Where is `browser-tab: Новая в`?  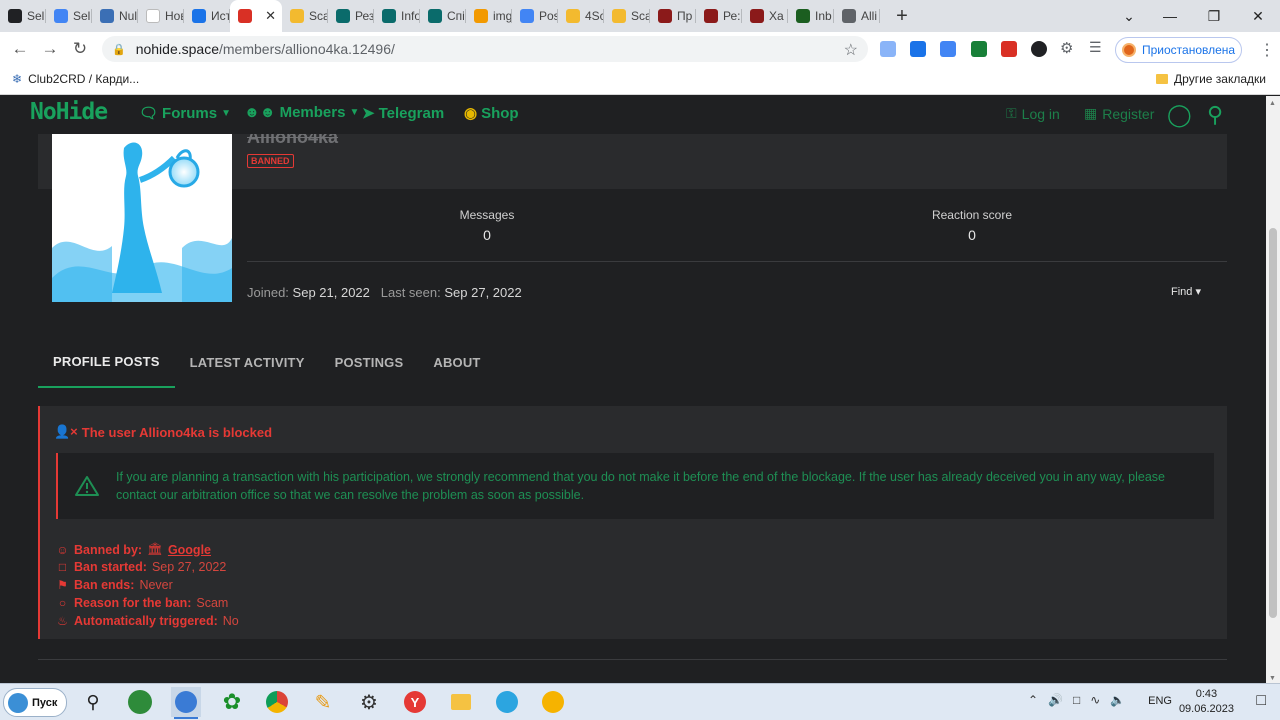
browser-tab: Новая в is located at coordinates (161, 16).